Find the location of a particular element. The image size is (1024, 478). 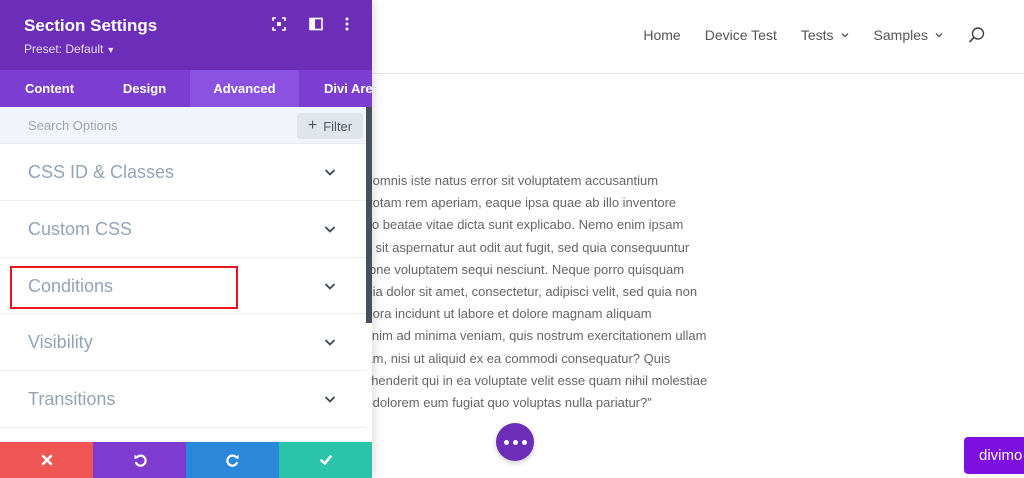

nav-item-samples: Samples is located at coordinates (909, 35).